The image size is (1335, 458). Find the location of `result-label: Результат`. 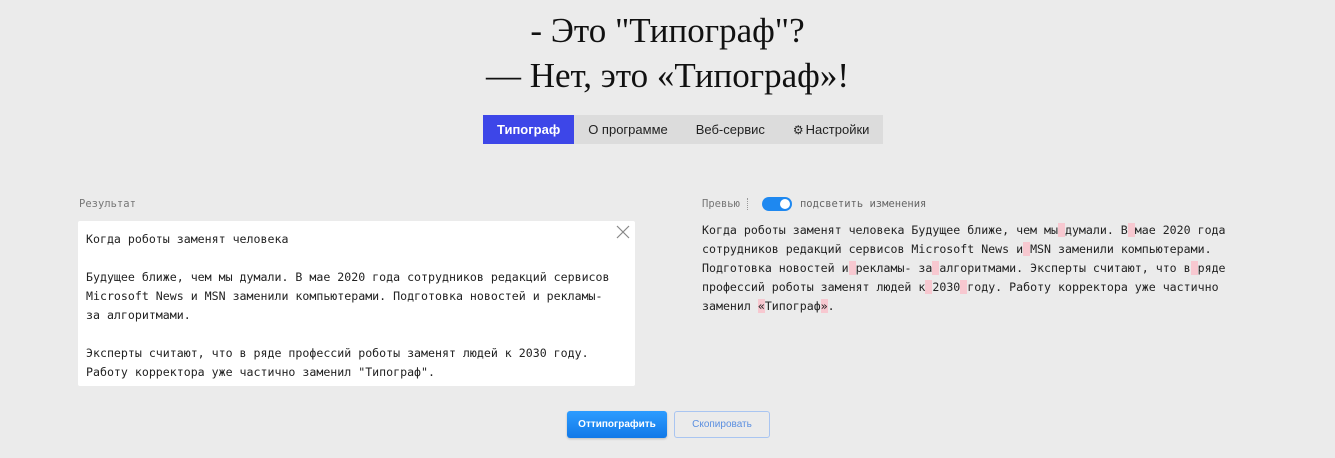

result-label: Результат is located at coordinates (107, 204).